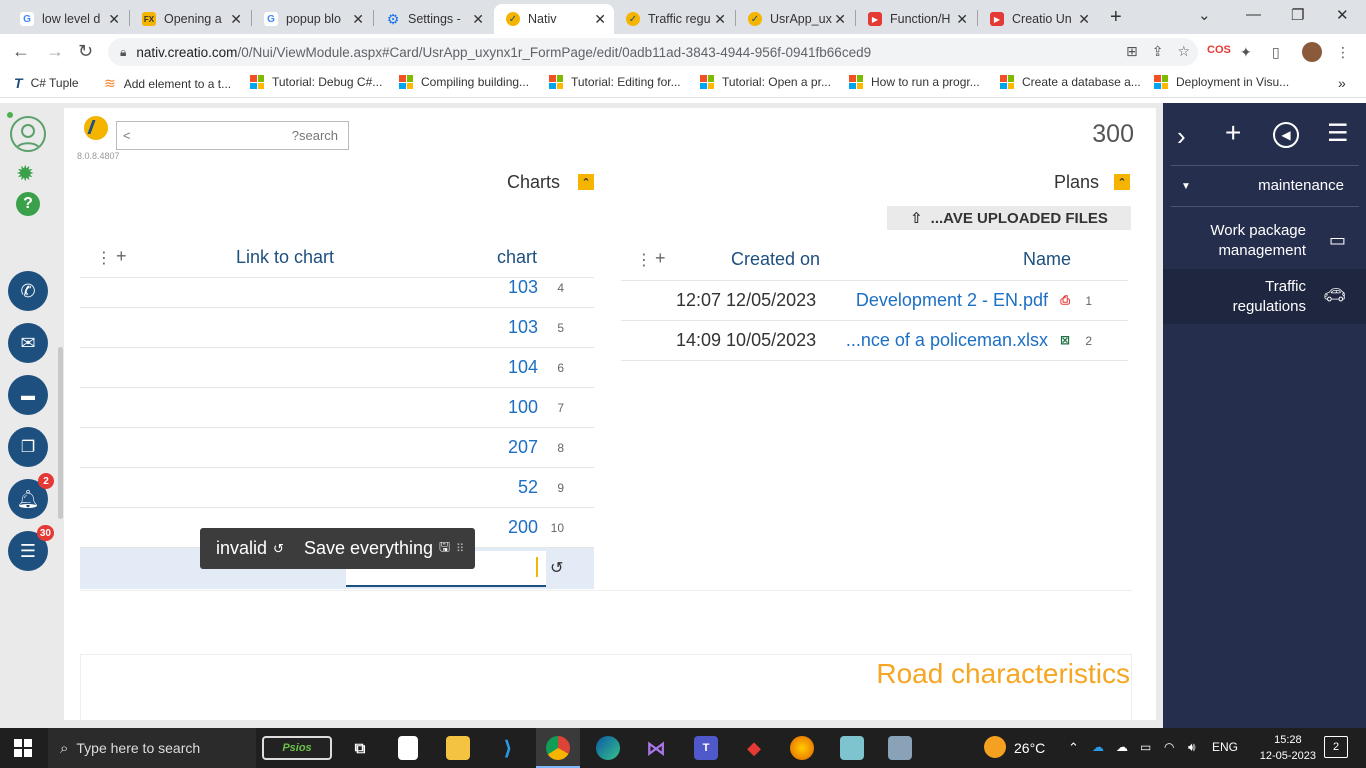  I want to click on table-row: 207 8, so click(337, 448).